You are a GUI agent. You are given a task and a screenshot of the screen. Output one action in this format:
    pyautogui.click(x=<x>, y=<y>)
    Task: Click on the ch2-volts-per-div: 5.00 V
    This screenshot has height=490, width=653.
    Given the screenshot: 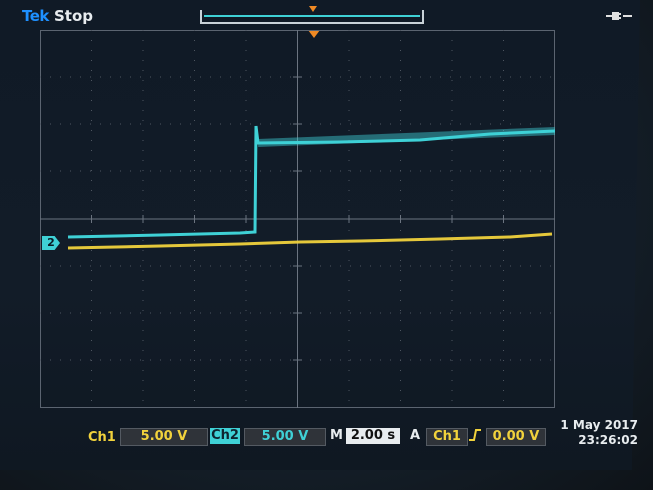 What is the action you would take?
    pyautogui.click(x=285, y=437)
    